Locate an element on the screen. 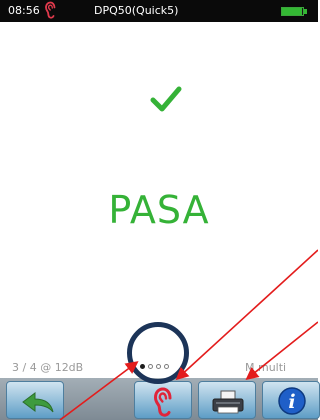  info-button: i is located at coordinates (291, 400).